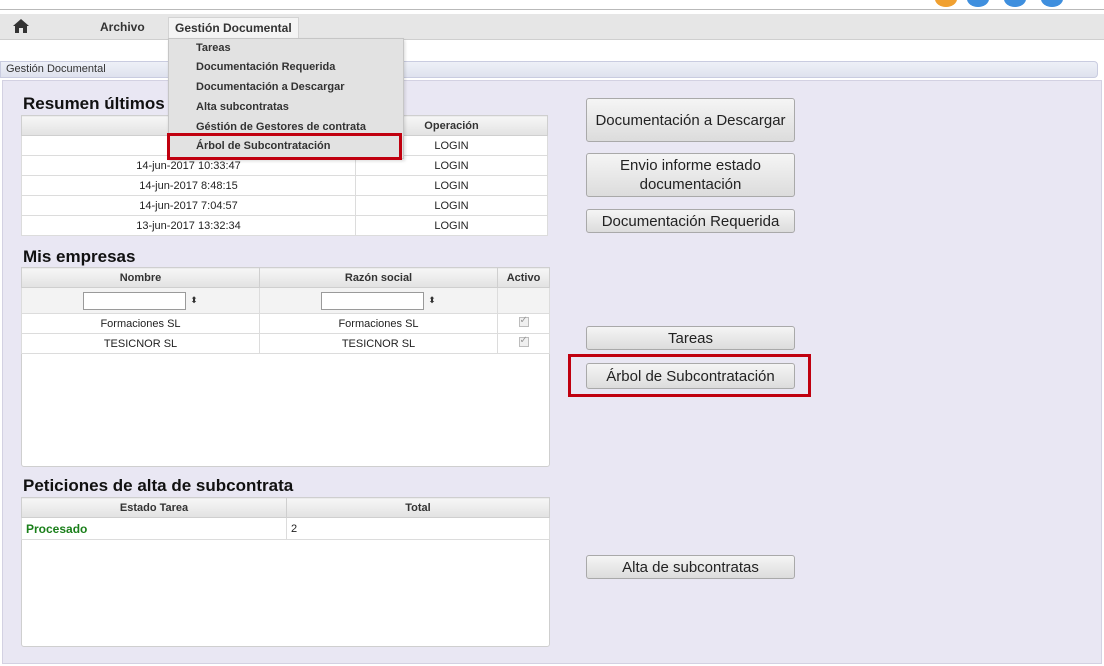 Image resolution: width=1104 pixels, height=666 pixels. I want to click on peticion-total: 2, so click(418, 528).